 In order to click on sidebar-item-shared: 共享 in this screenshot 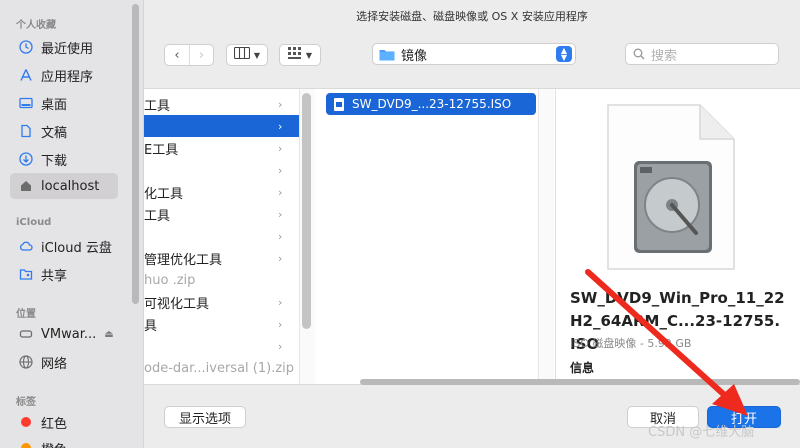, I will do `click(64, 274)`.